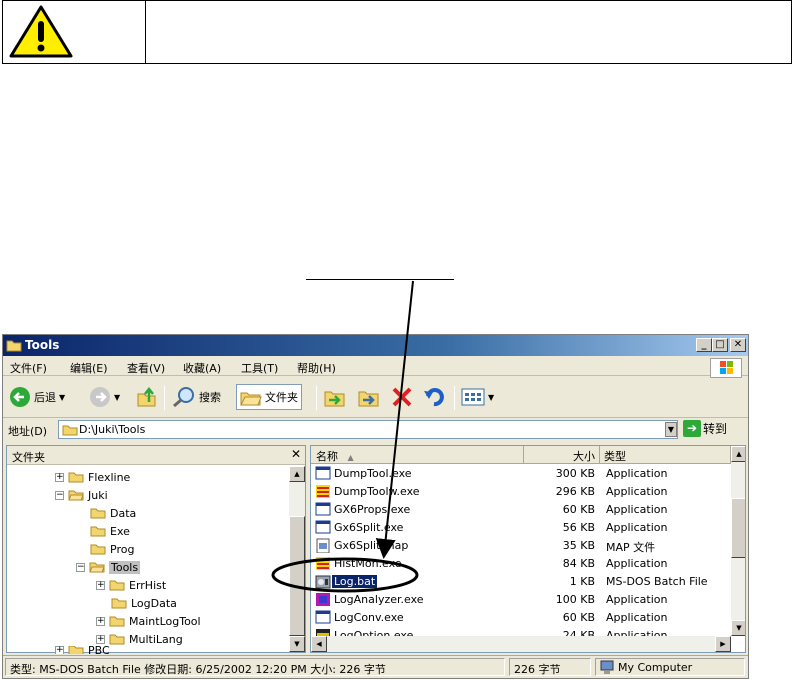 The width and height of the screenshot is (797, 680). Describe the element at coordinates (319, 644) in the screenshot. I see `scroll-left-button: ◀` at that location.